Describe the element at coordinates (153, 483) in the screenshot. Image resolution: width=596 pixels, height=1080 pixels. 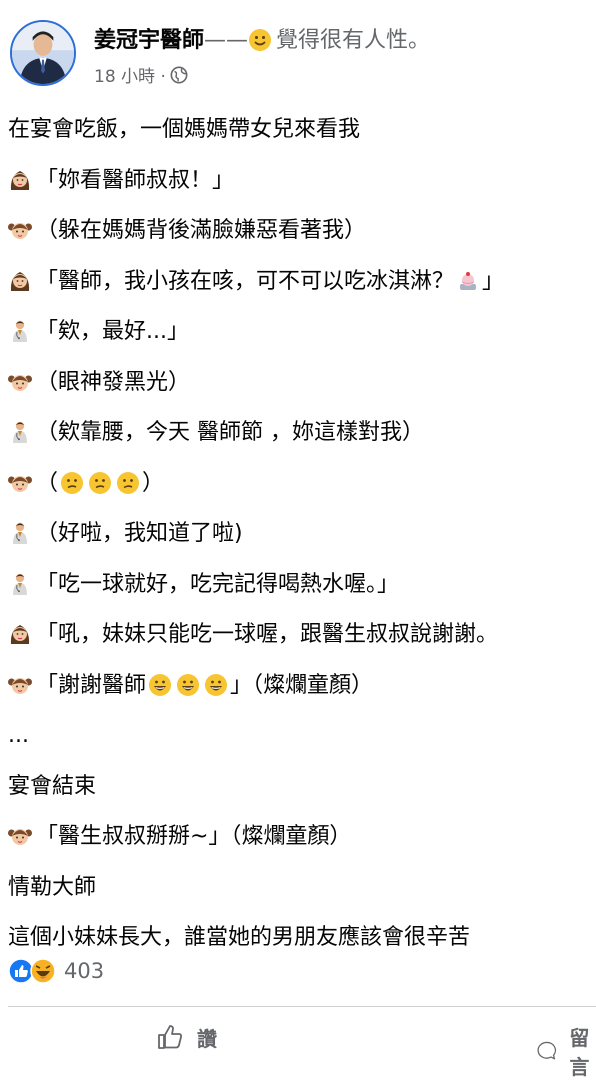
I see `post-line-tail: ）` at that location.